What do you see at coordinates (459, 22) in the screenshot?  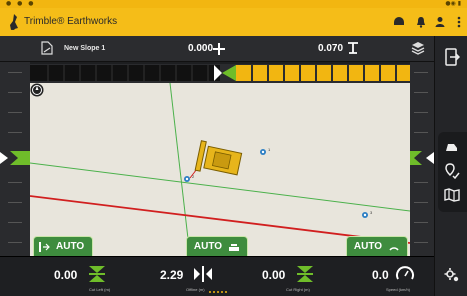 I see `more-menu-icon` at bounding box center [459, 22].